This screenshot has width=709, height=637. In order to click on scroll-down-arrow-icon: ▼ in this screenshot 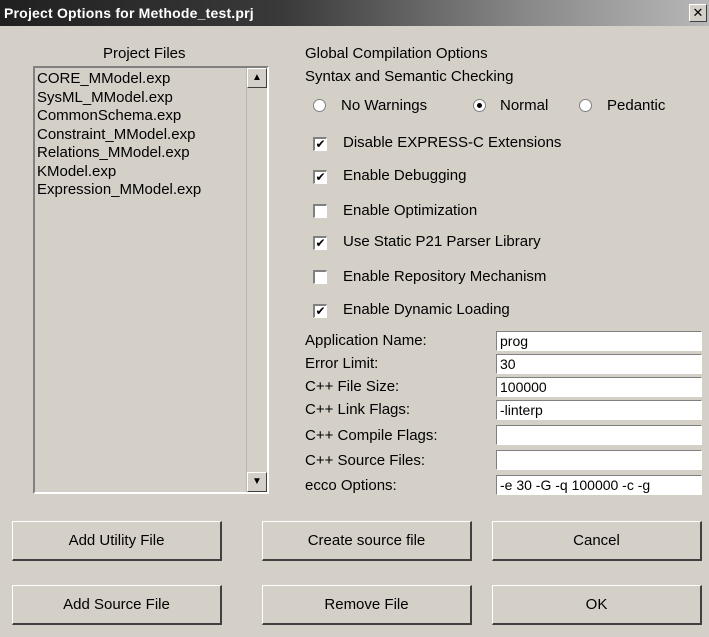, I will do `click(257, 481)`.